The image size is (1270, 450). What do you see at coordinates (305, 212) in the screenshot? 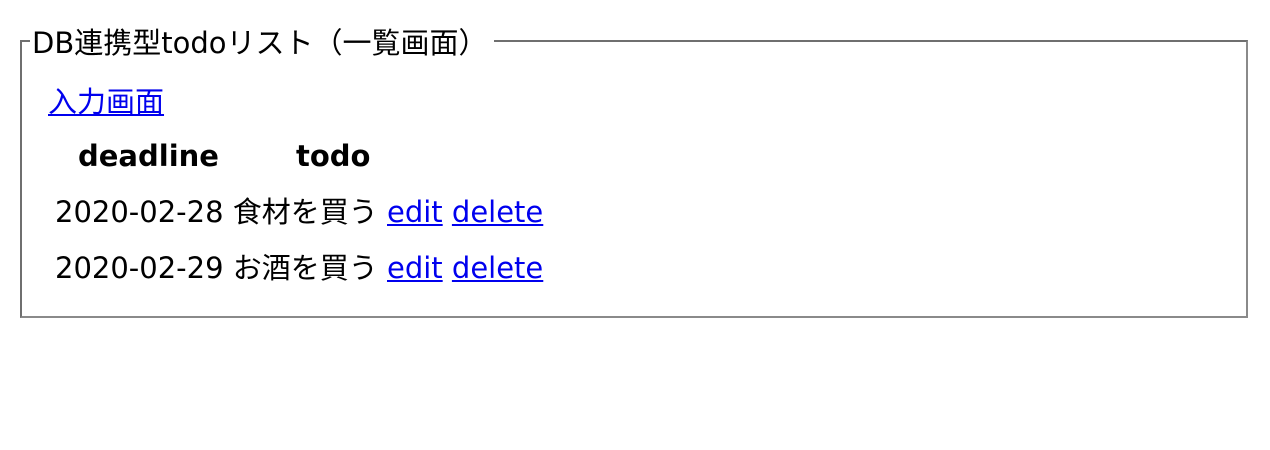
I see `todo-cell: 食材を買う` at bounding box center [305, 212].